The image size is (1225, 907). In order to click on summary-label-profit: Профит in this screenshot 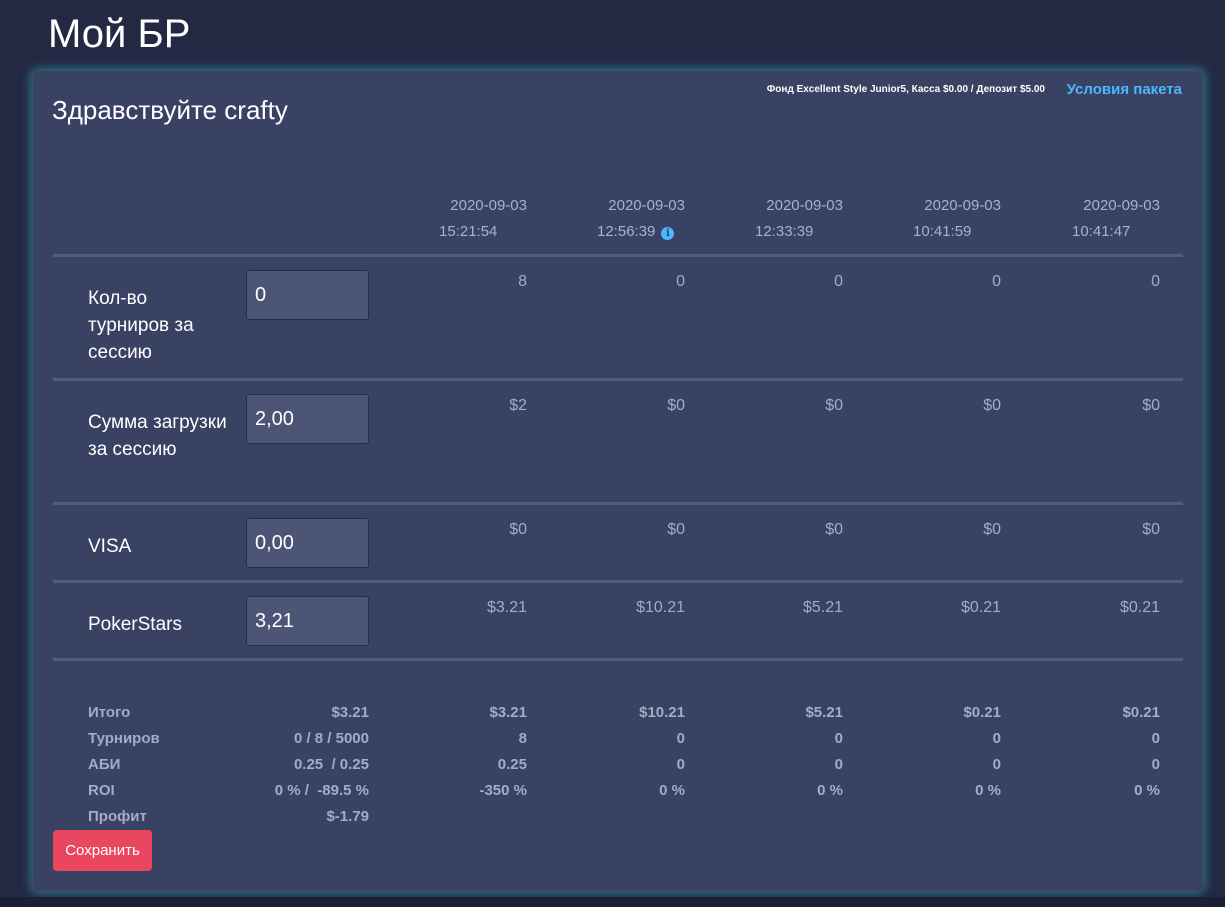, I will do `click(117, 816)`.